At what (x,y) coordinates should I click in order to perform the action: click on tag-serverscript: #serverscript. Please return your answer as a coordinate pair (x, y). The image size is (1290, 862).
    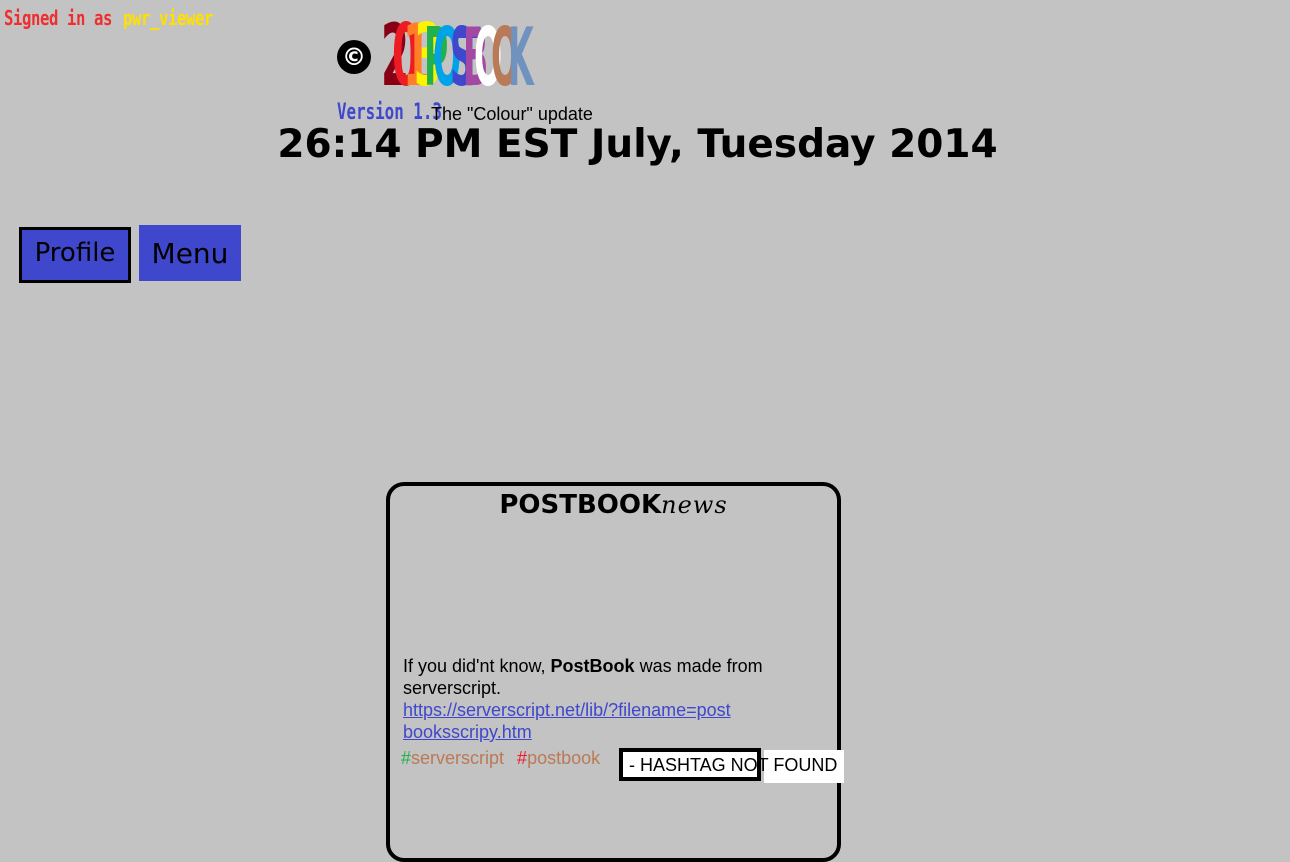
    Looking at the image, I should click on (452, 758).